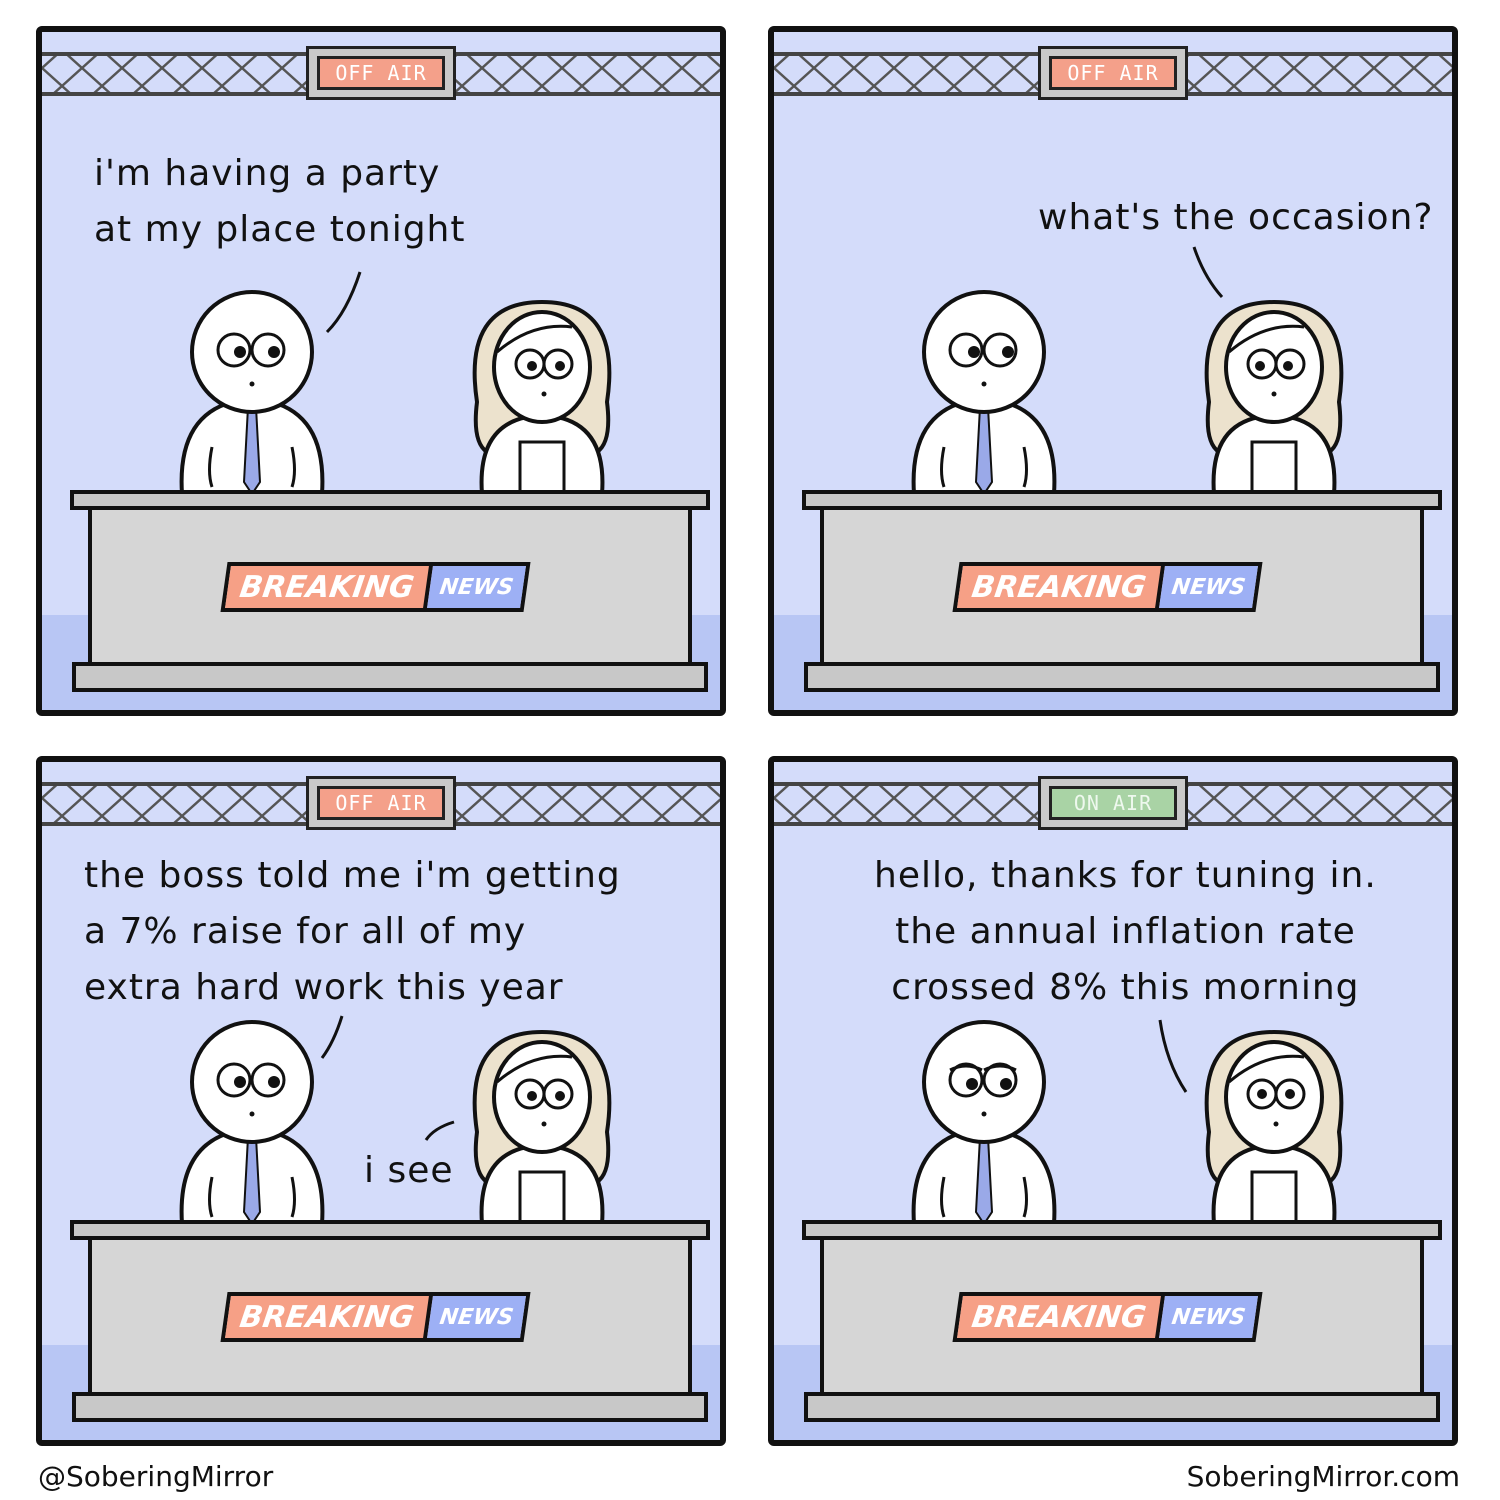 The height and width of the screenshot is (1500, 1500). I want to click on speech-text: what's the occasion?, so click(1236, 217).